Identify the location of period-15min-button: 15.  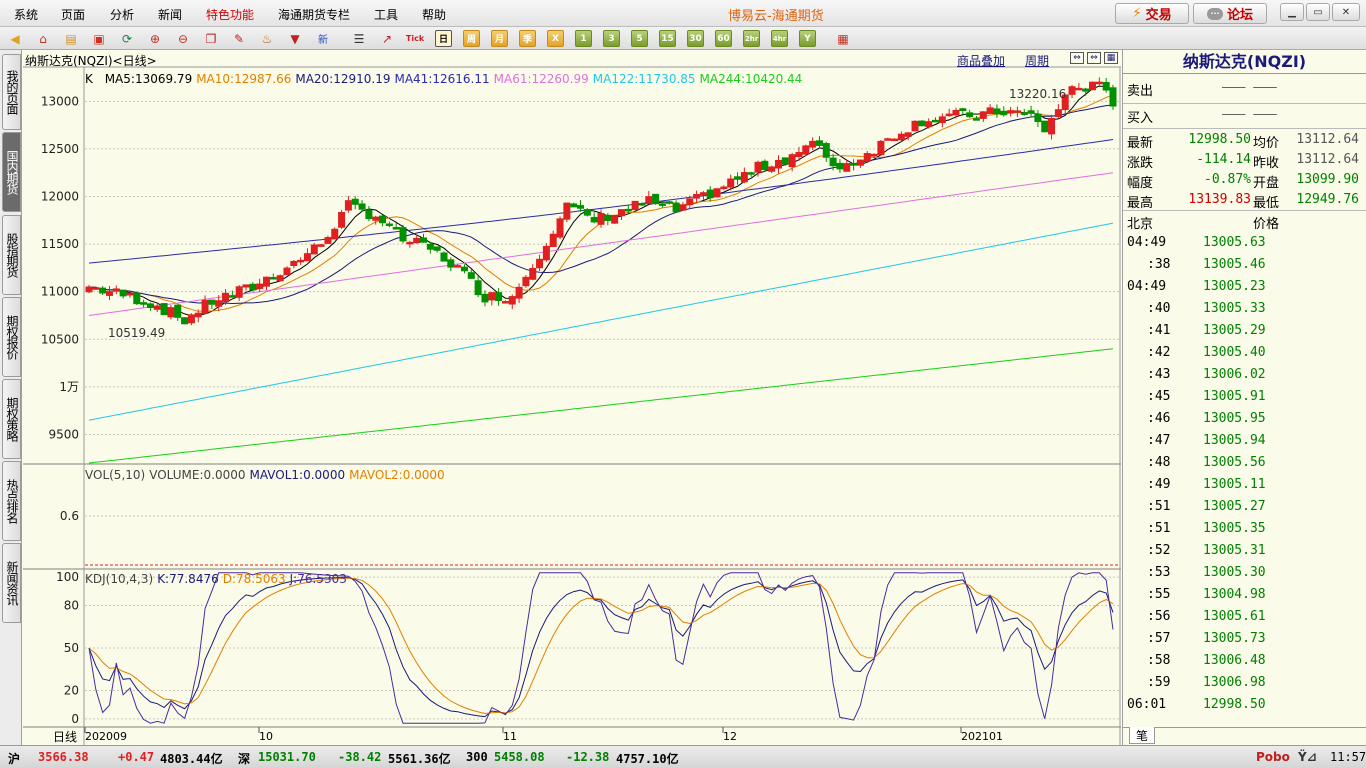
(667, 38).